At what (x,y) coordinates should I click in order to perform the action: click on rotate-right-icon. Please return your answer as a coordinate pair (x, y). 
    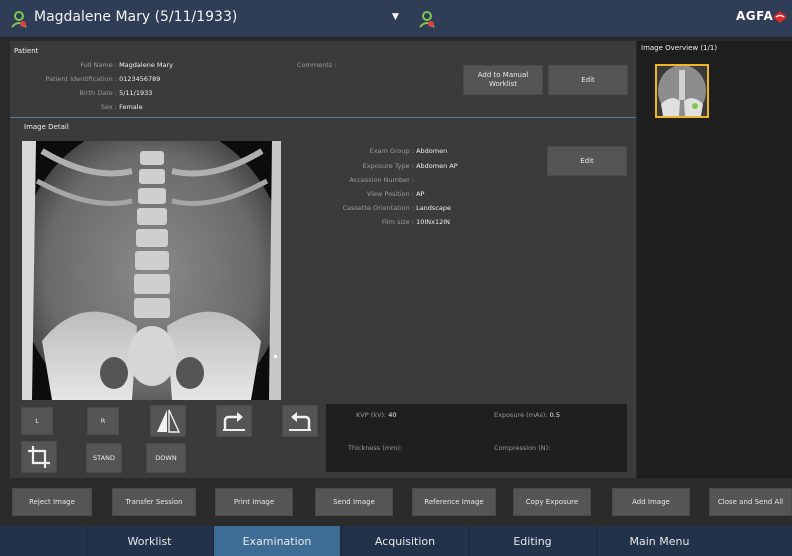
    Looking at the image, I should click on (234, 421).